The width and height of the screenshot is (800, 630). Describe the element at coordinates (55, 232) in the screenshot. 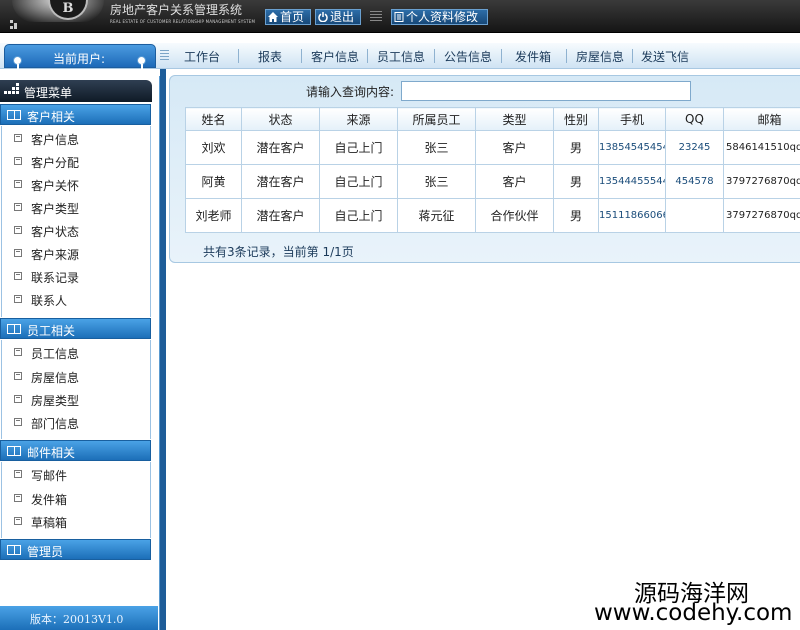

I see `sidebar-item-label: 客户状态` at that location.